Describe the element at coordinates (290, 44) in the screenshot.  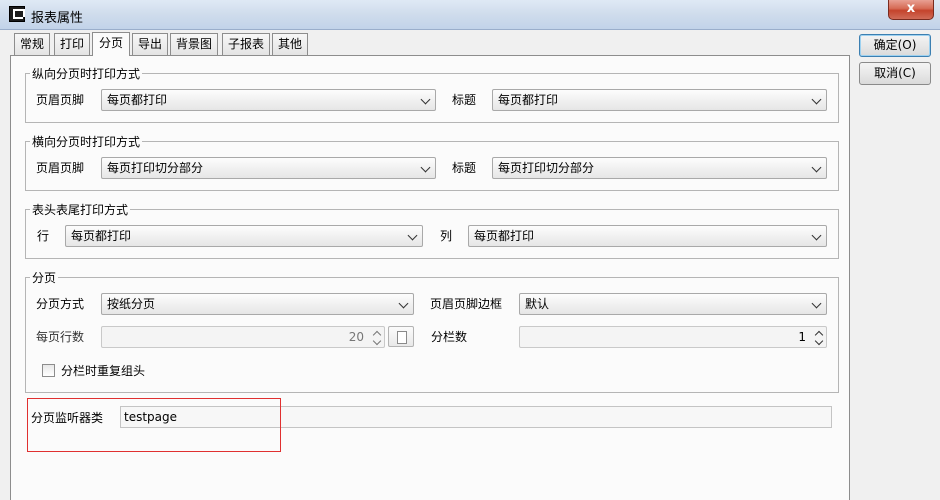
I see `tab-other: 其他` at that location.